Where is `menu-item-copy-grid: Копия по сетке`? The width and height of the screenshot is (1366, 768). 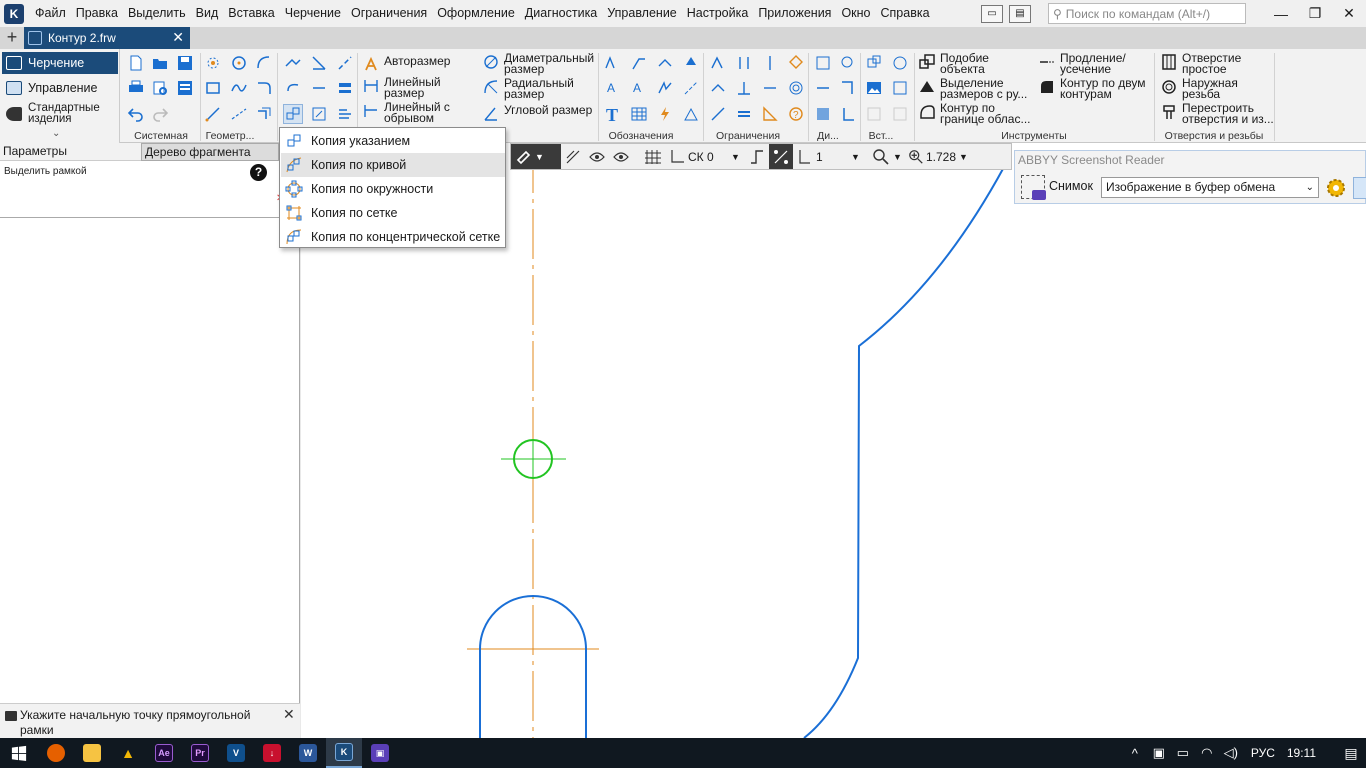
menu-item-copy-grid: Копия по сетке is located at coordinates (393, 213).